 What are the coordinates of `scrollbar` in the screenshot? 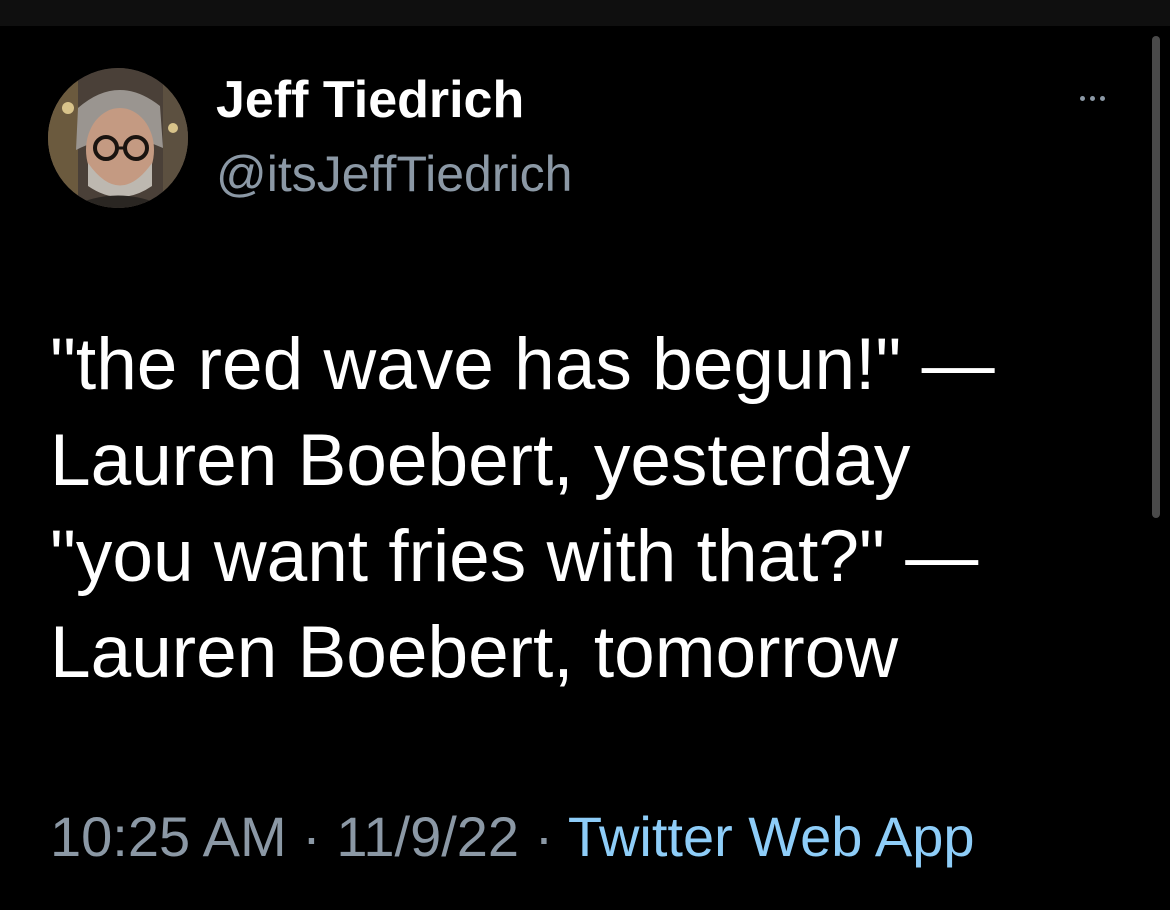 It's located at (1156, 277).